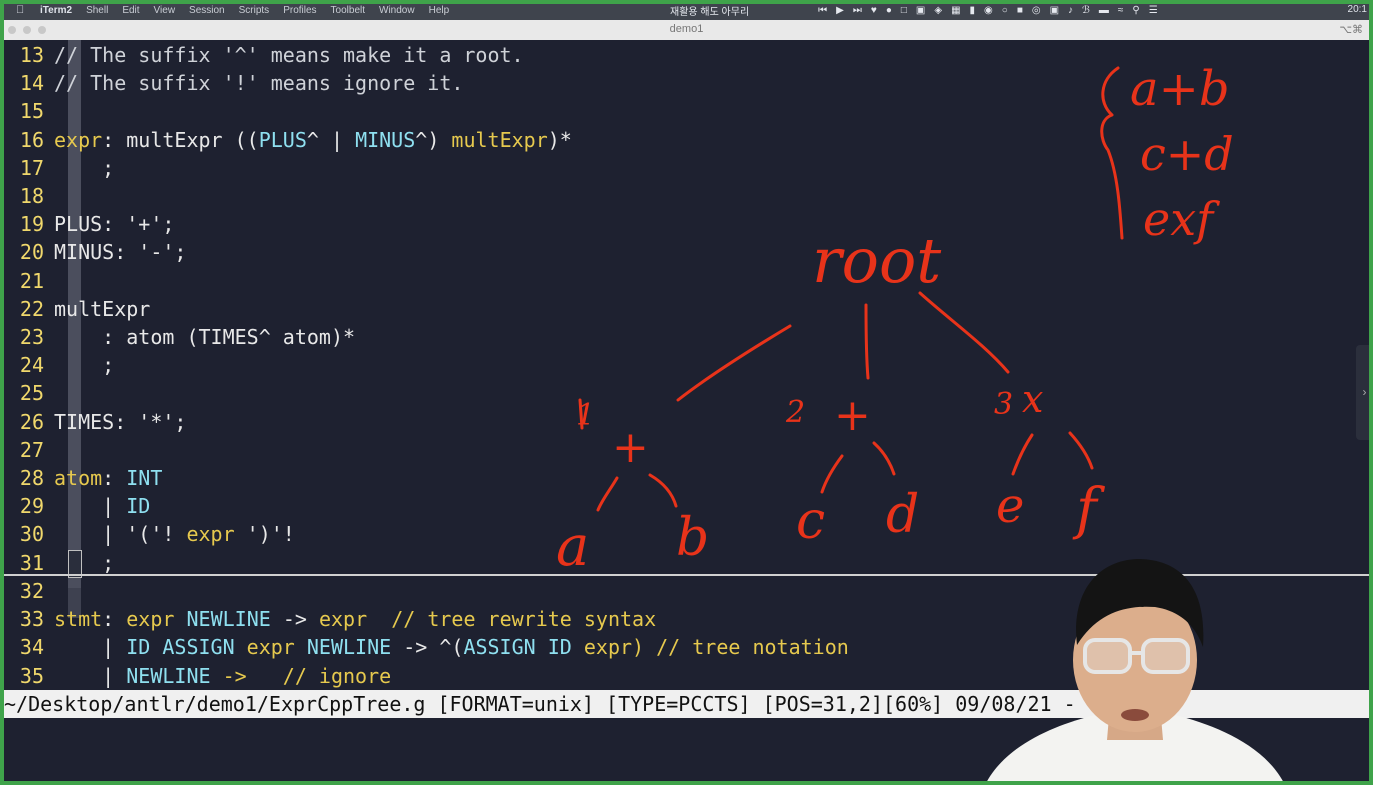  I want to click on tree-node-label: 2, so click(795, 412).